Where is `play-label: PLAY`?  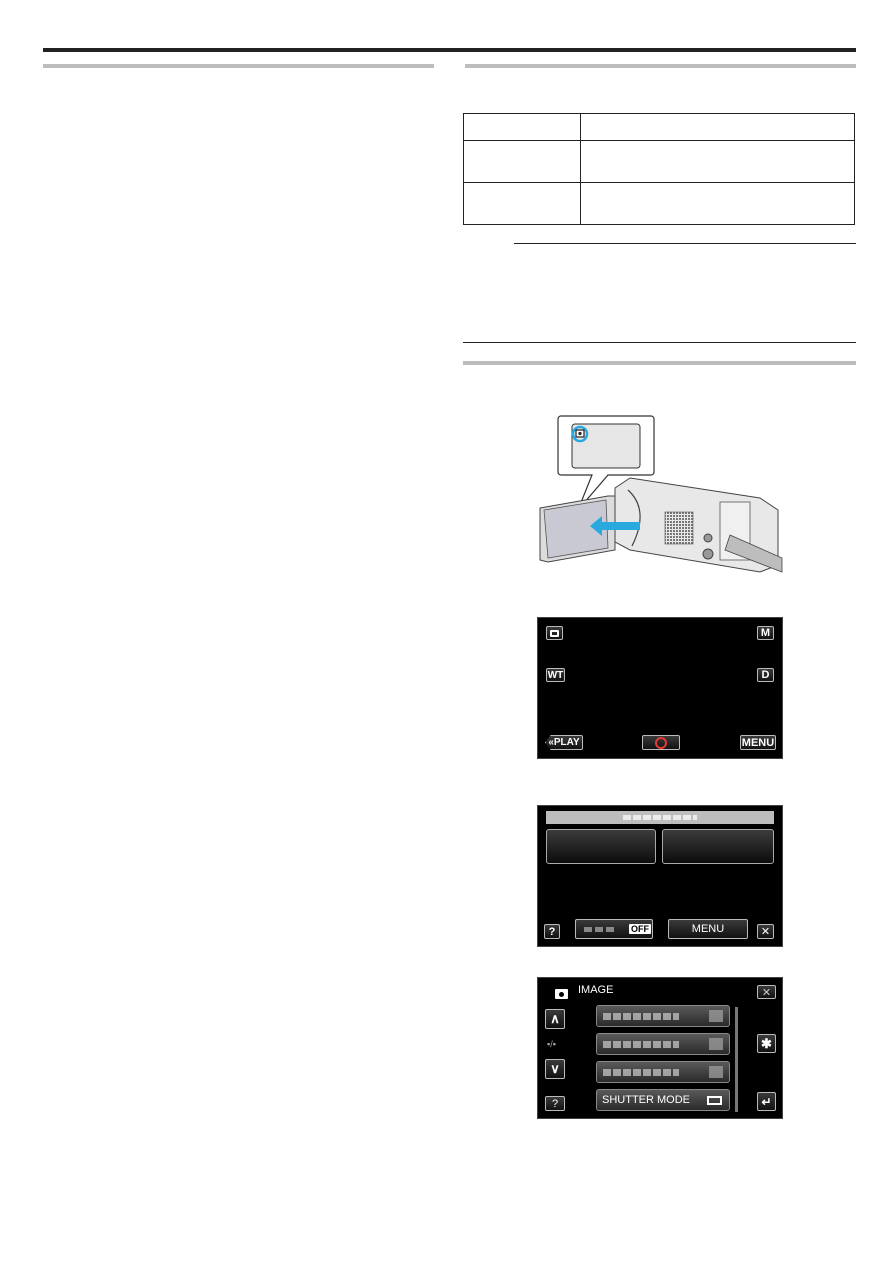 play-label: PLAY is located at coordinates (566, 742).